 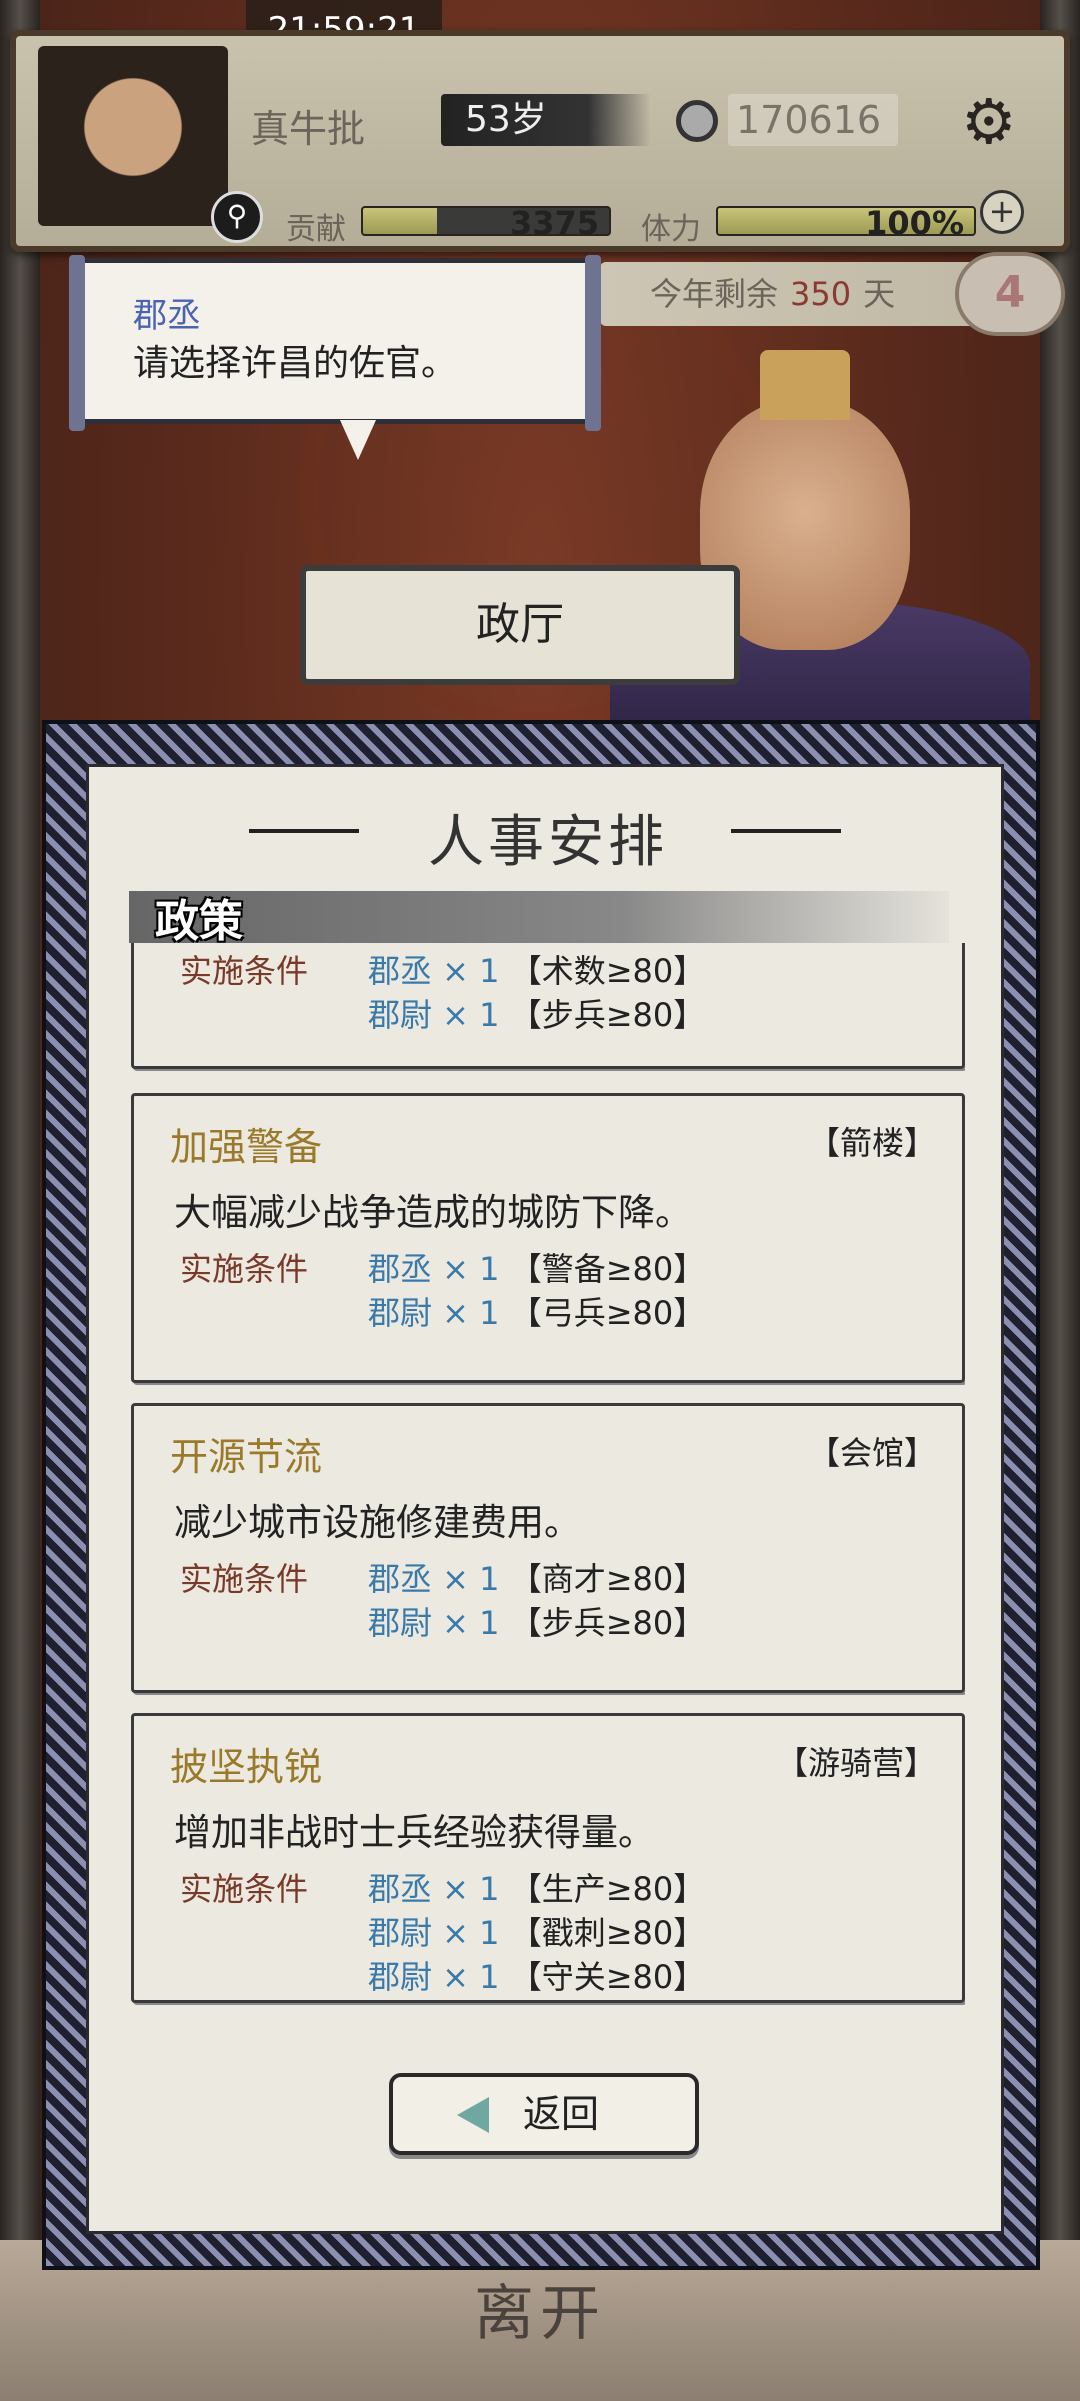 What do you see at coordinates (433, 1212) in the screenshot?
I see `policy-description: 大幅减少战争造成的城防下降。` at bounding box center [433, 1212].